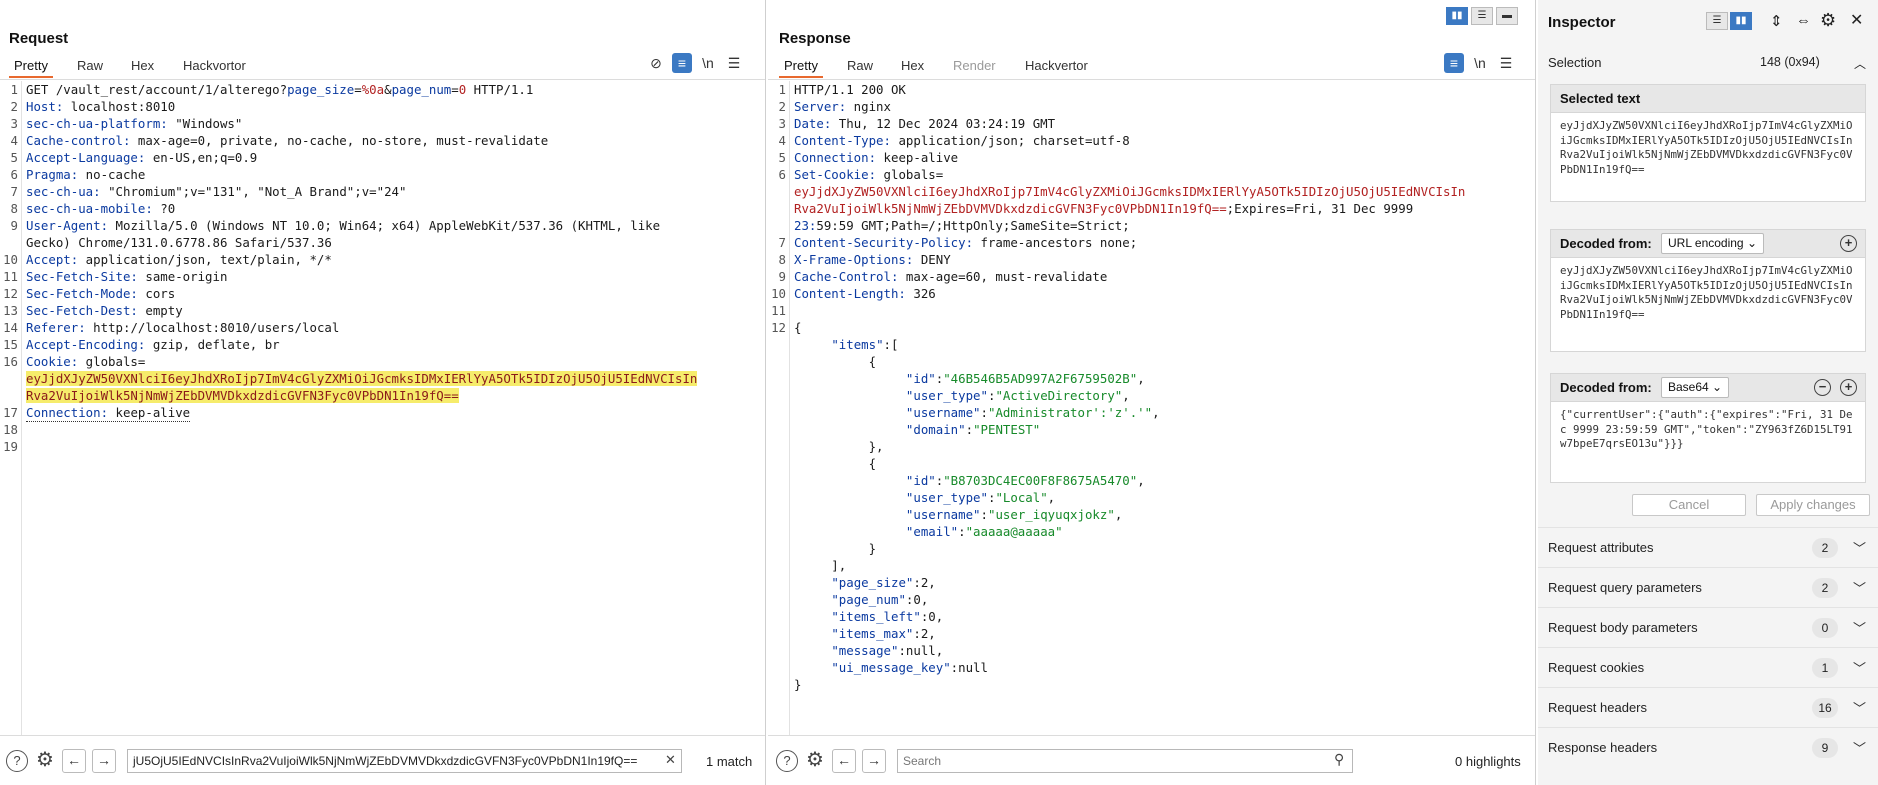 This screenshot has height=785, width=1878. I want to click on line-number: 15, so click(10, 344).